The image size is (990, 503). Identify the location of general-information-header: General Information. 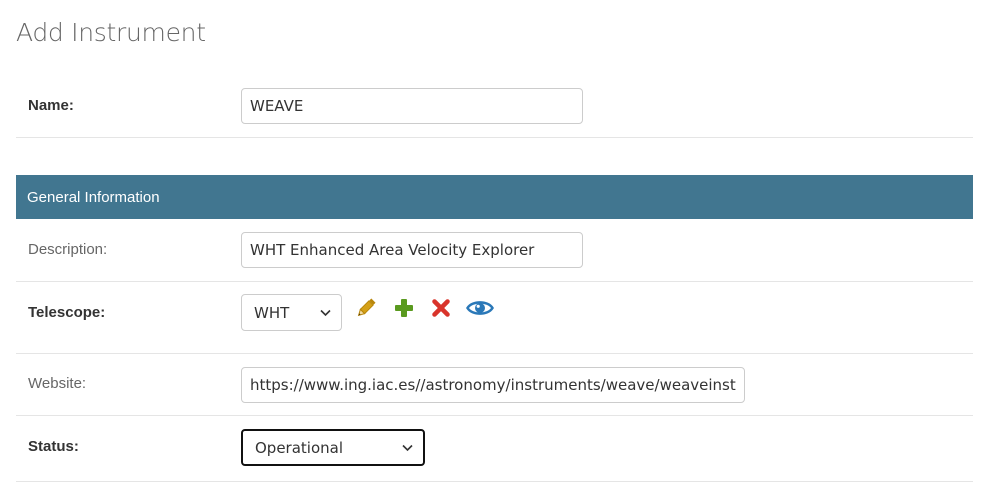
(494, 197).